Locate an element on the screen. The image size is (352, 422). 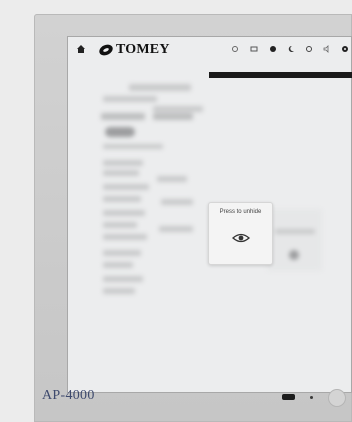
blurred-panel is located at coordinates (294, 240).